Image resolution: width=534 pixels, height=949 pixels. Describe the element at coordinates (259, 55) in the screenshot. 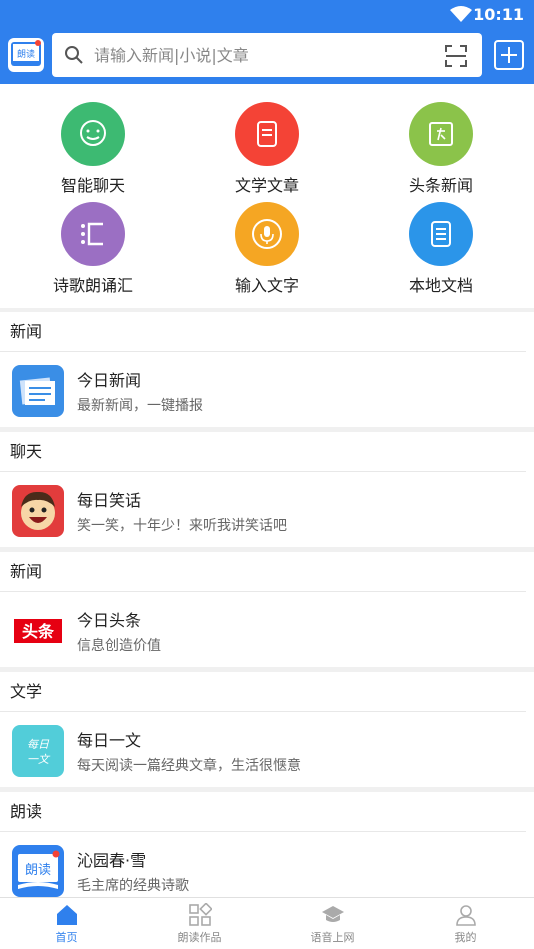

I see `search-input` at that location.